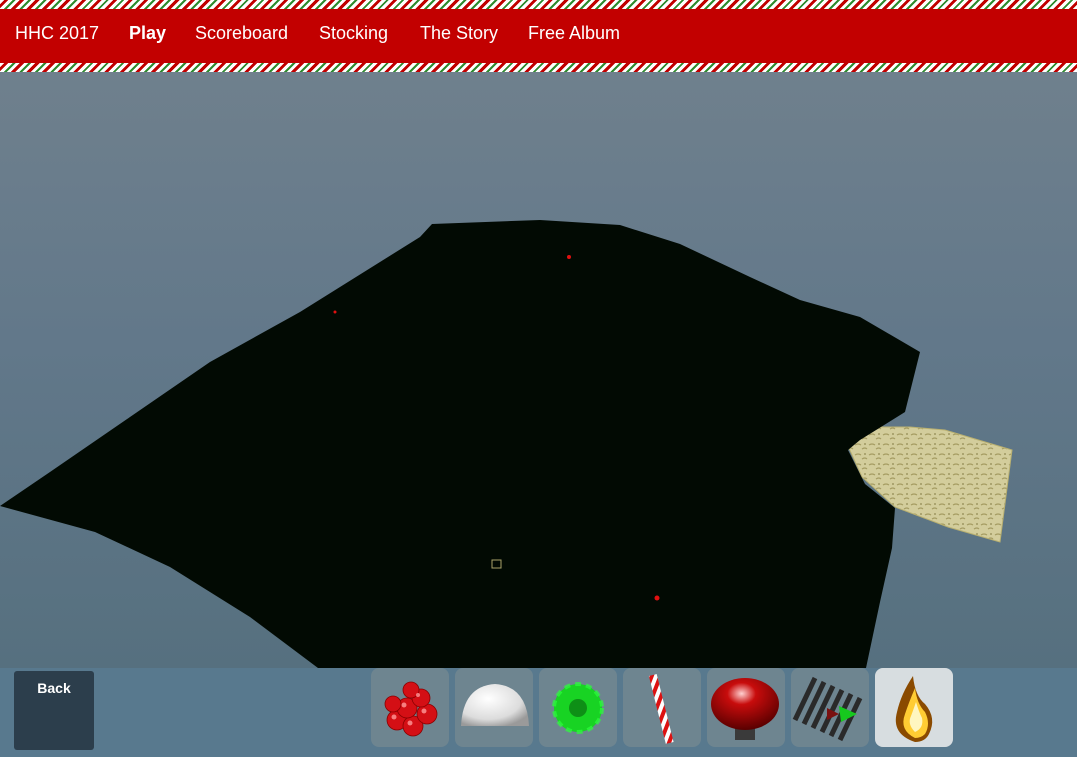 This screenshot has height=757, width=1077. Describe the element at coordinates (410, 707) in the screenshot. I see `red-ornament-cluster-icon` at that location.